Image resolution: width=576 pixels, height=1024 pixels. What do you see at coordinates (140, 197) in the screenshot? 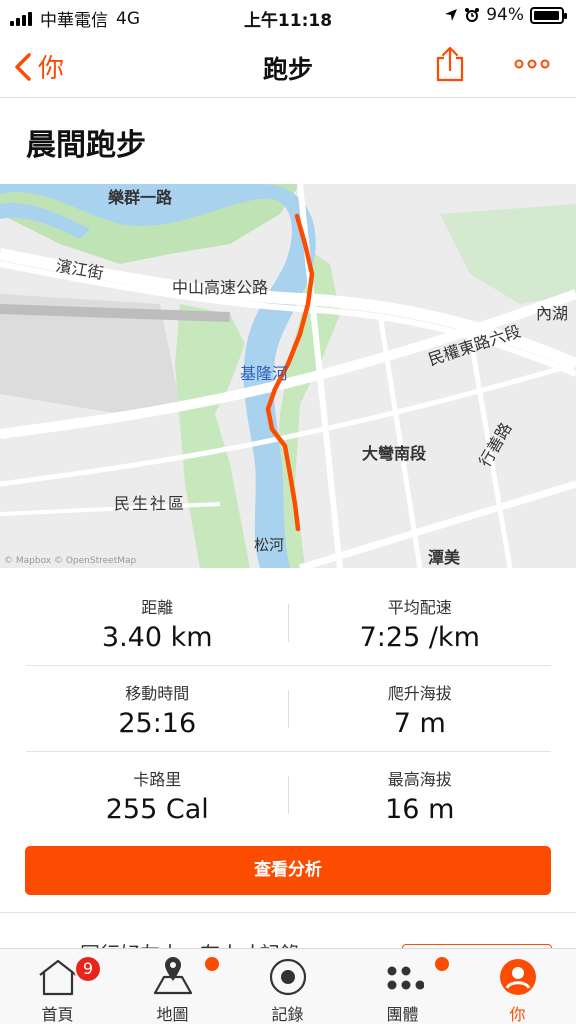
I see `map-label-road-top: 樂群一路` at bounding box center [140, 197].